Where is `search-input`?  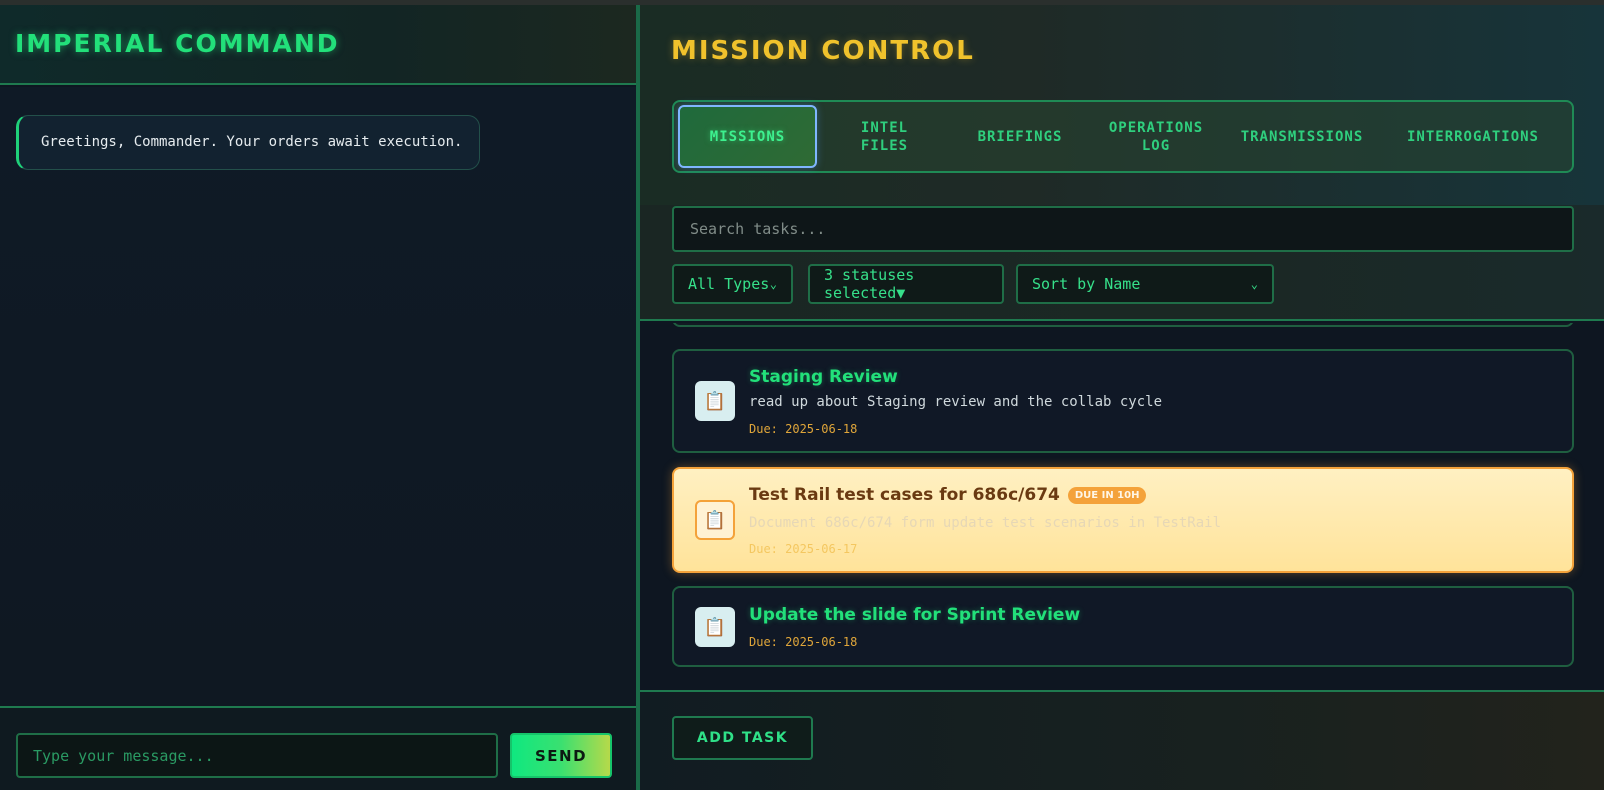
search-input is located at coordinates (1123, 229).